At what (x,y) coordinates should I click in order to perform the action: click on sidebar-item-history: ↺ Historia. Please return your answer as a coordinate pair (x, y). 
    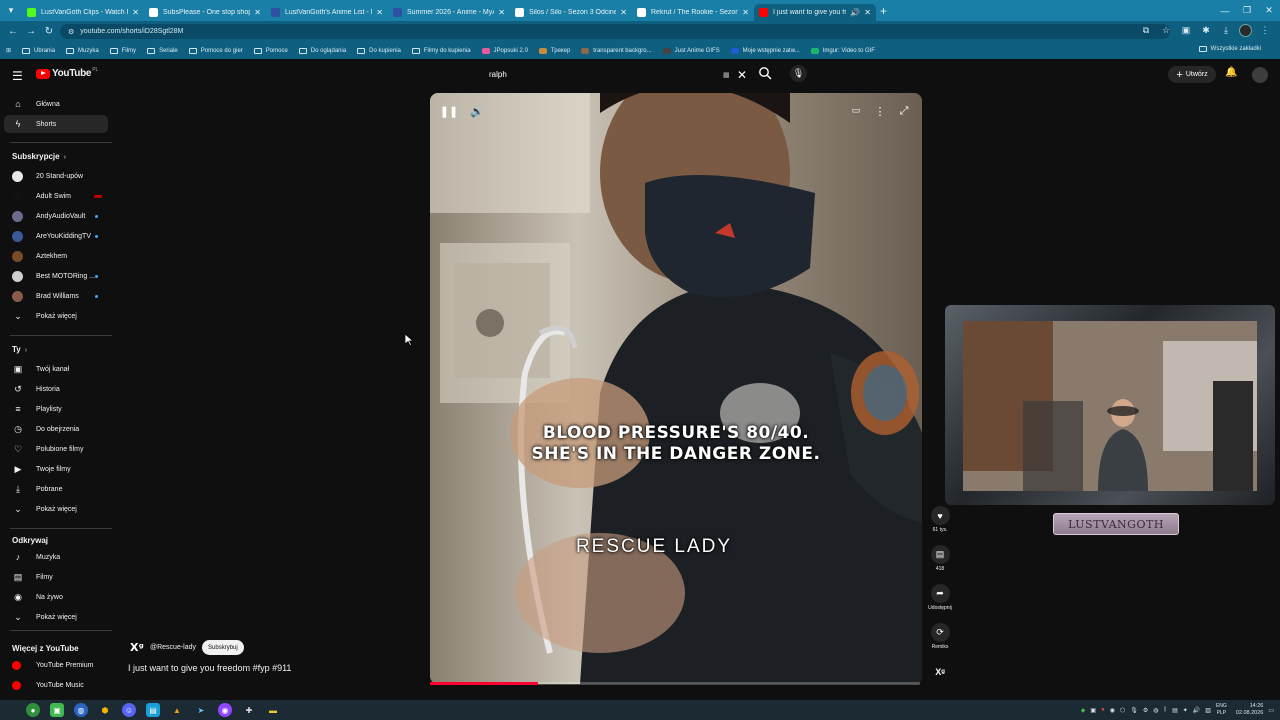
    Looking at the image, I should click on (56, 389).